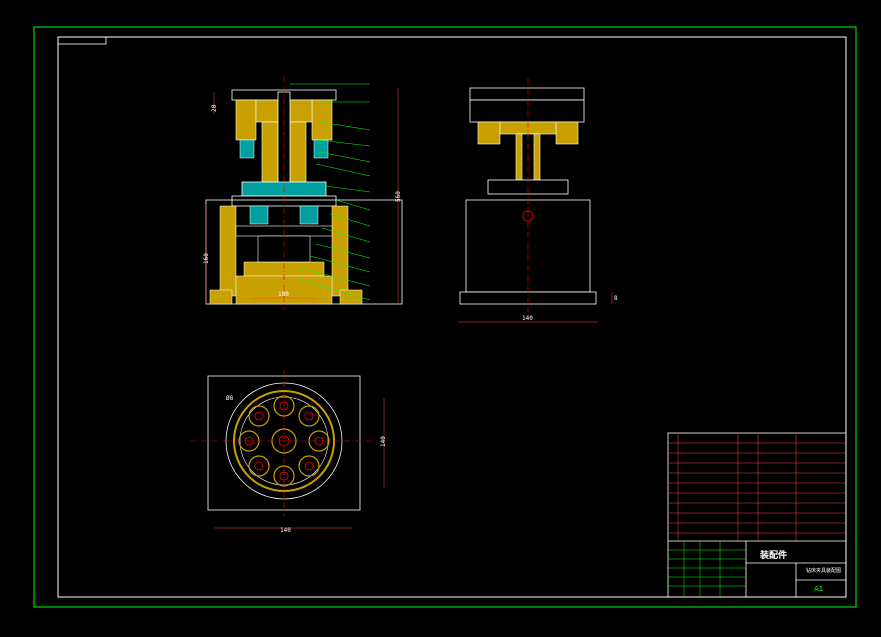 The height and width of the screenshot is (637, 881). What do you see at coordinates (82, 40) in the screenshot?
I see `corner-tag` at bounding box center [82, 40].